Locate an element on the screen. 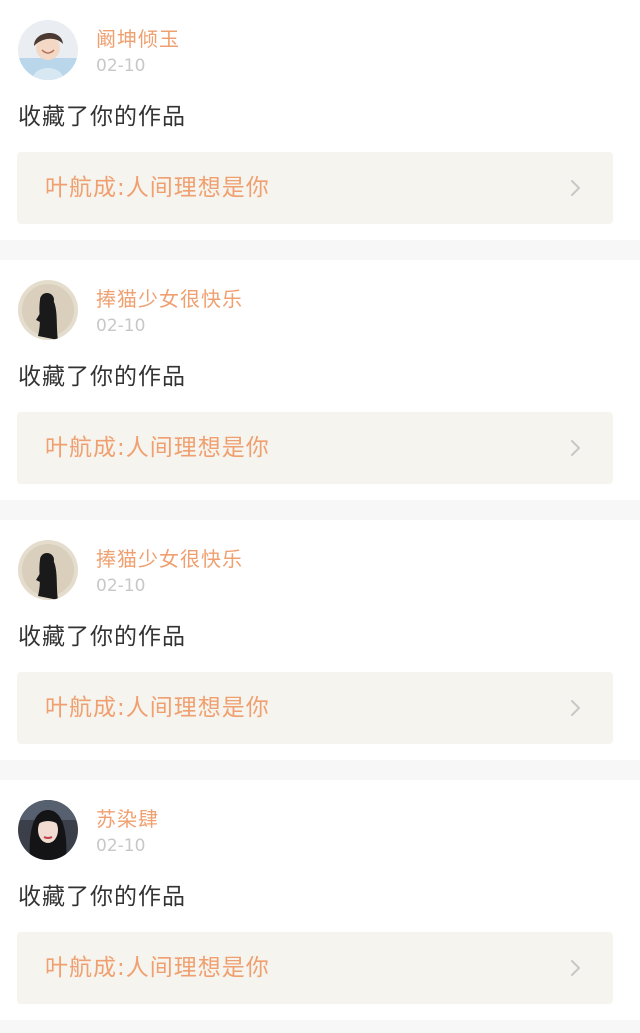  username: 苏染肆 is located at coordinates (127, 819).